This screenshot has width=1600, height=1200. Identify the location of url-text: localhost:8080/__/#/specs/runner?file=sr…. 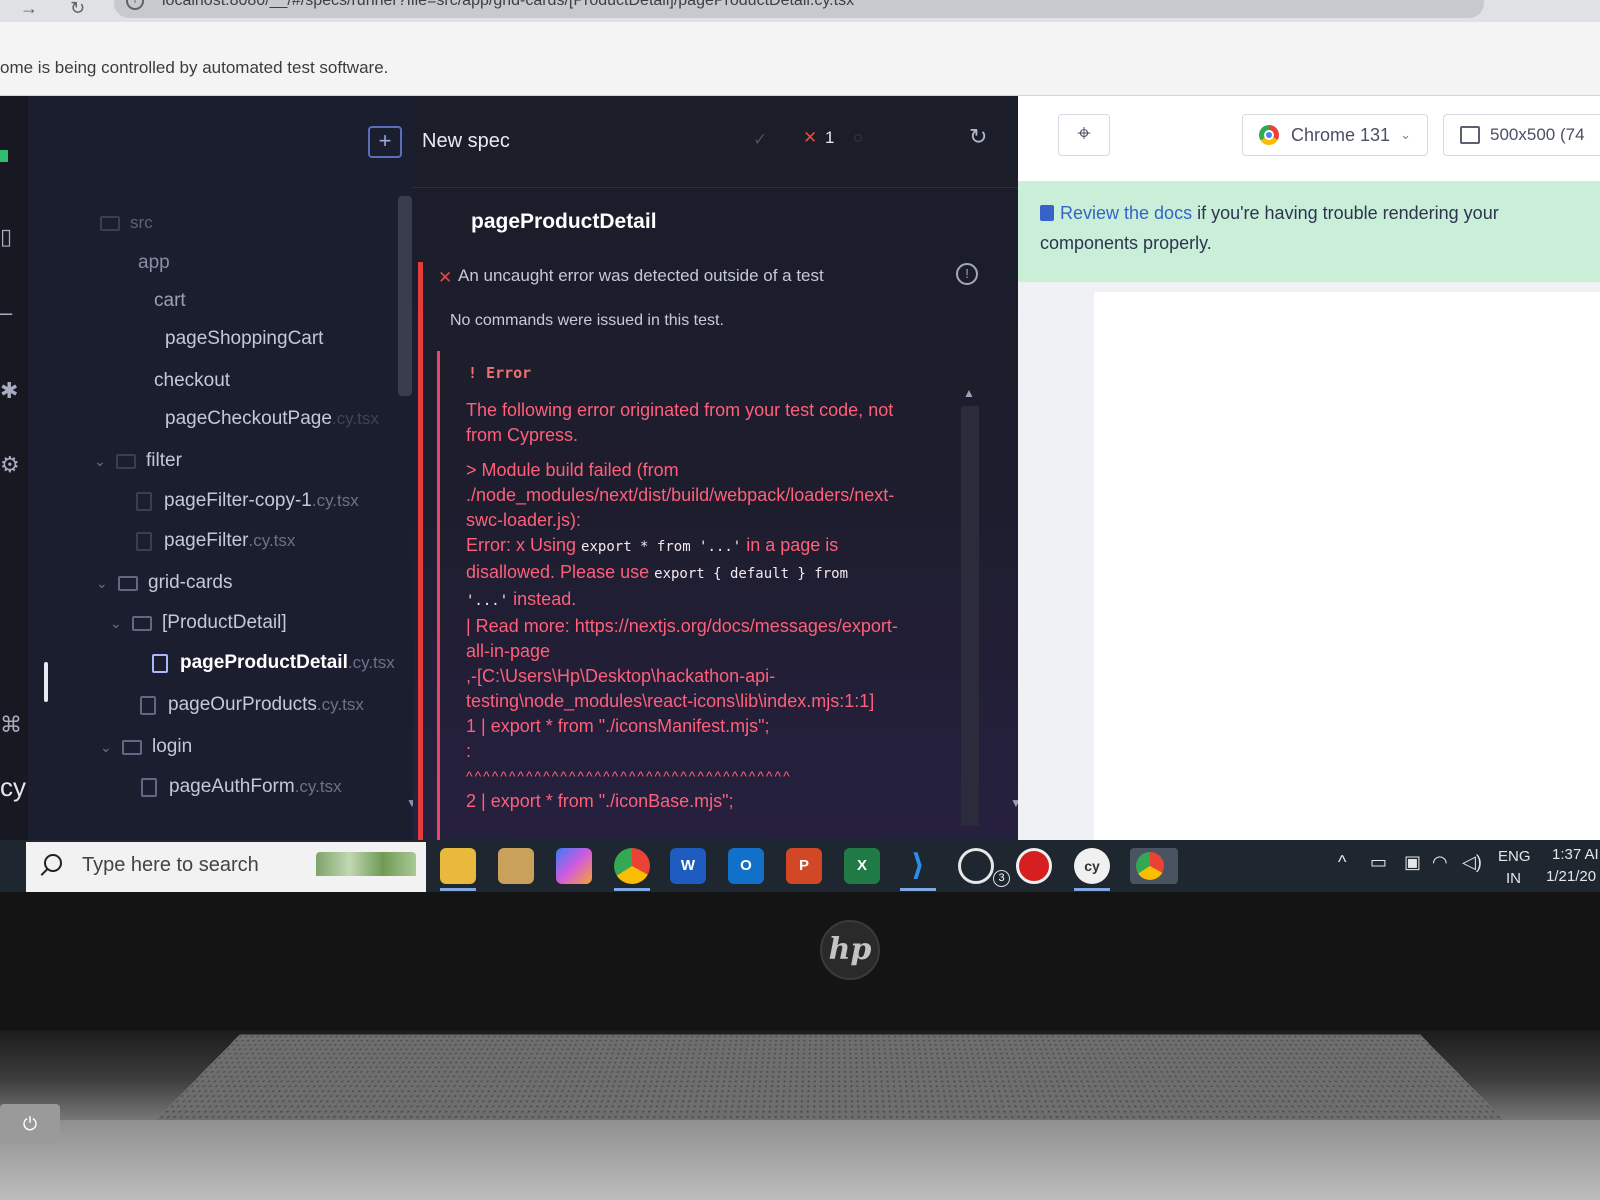
(508, 5).